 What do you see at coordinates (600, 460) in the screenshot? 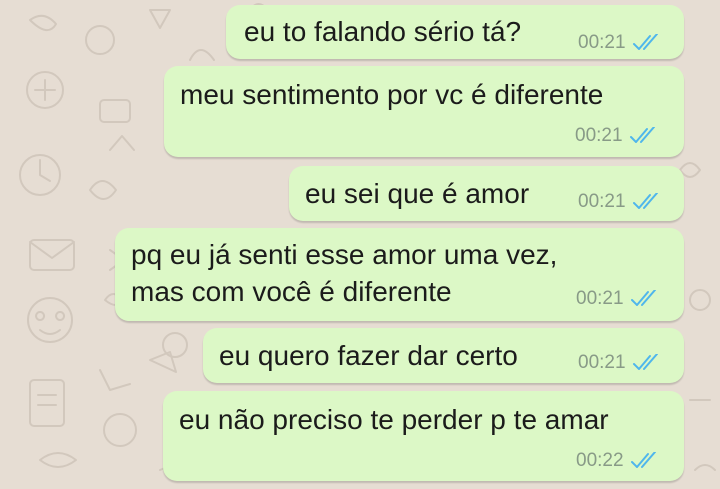
I see `message-time: 00:22` at bounding box center [600, 460].